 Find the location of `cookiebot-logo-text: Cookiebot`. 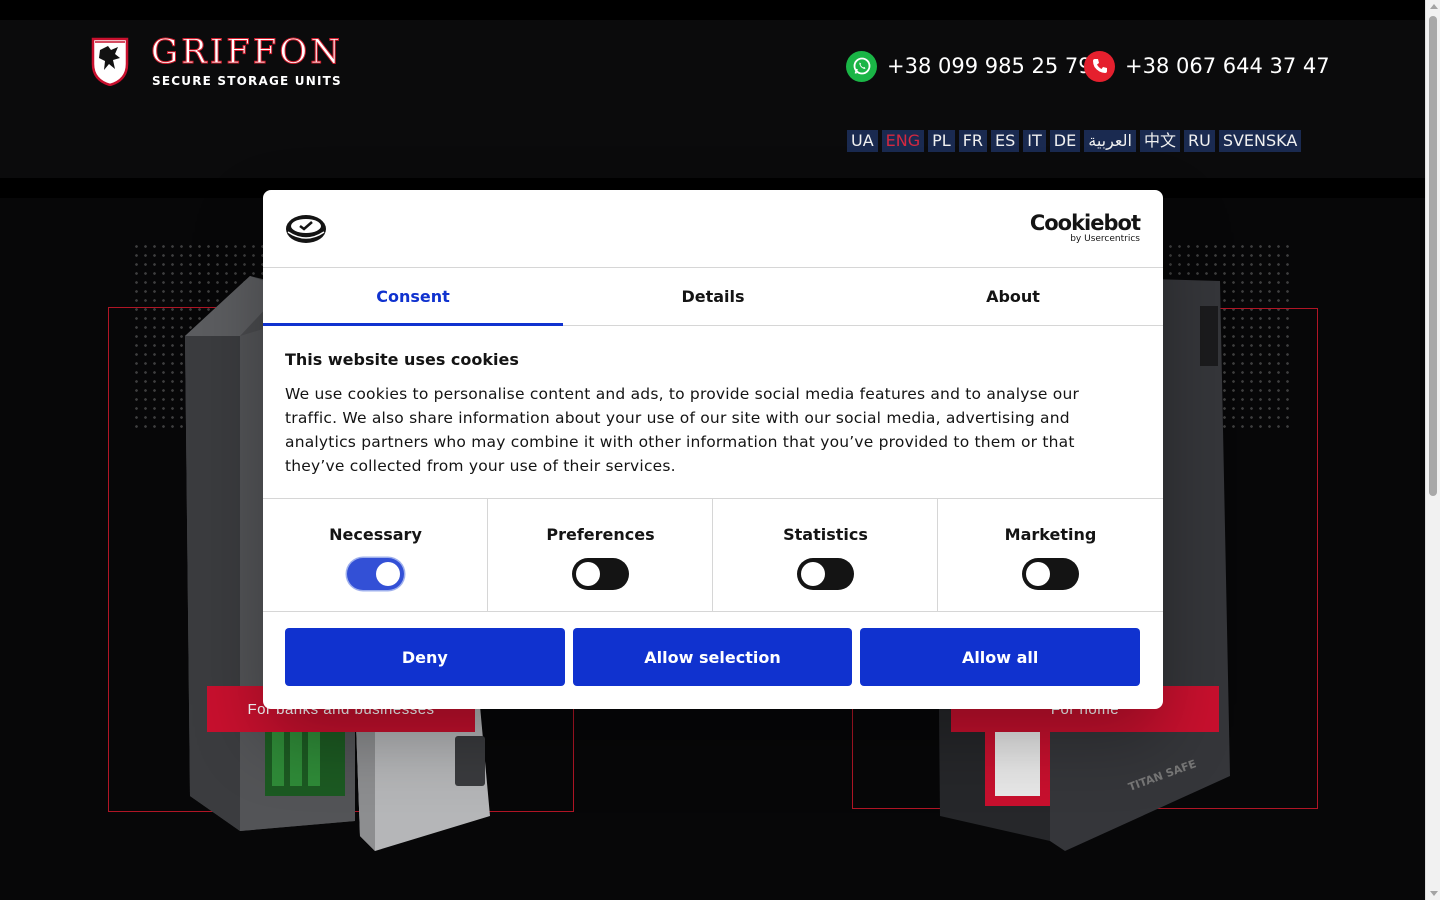

cookiebot-logo-text: Cookiebot is located at coordinates (1085, 223).